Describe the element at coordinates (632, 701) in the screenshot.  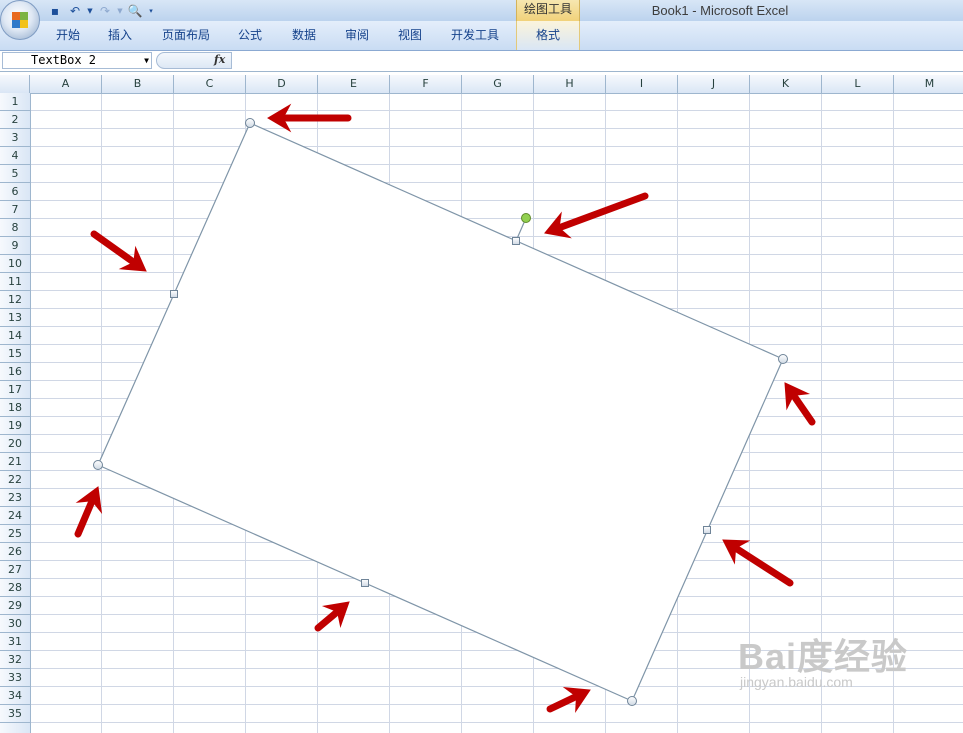
I see `corner-handle-bottom-right` at that location.